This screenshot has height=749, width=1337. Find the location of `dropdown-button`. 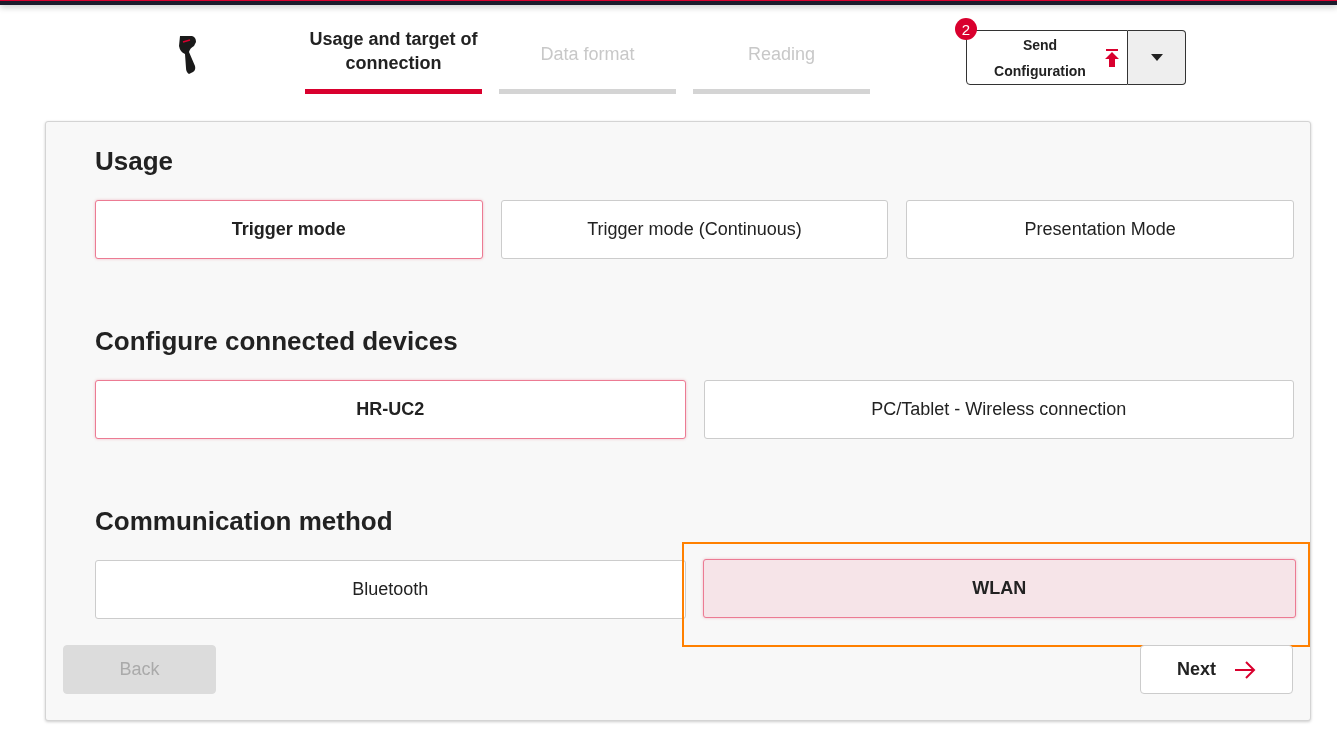

dropdown-button is located at coordinates (1157, 57).